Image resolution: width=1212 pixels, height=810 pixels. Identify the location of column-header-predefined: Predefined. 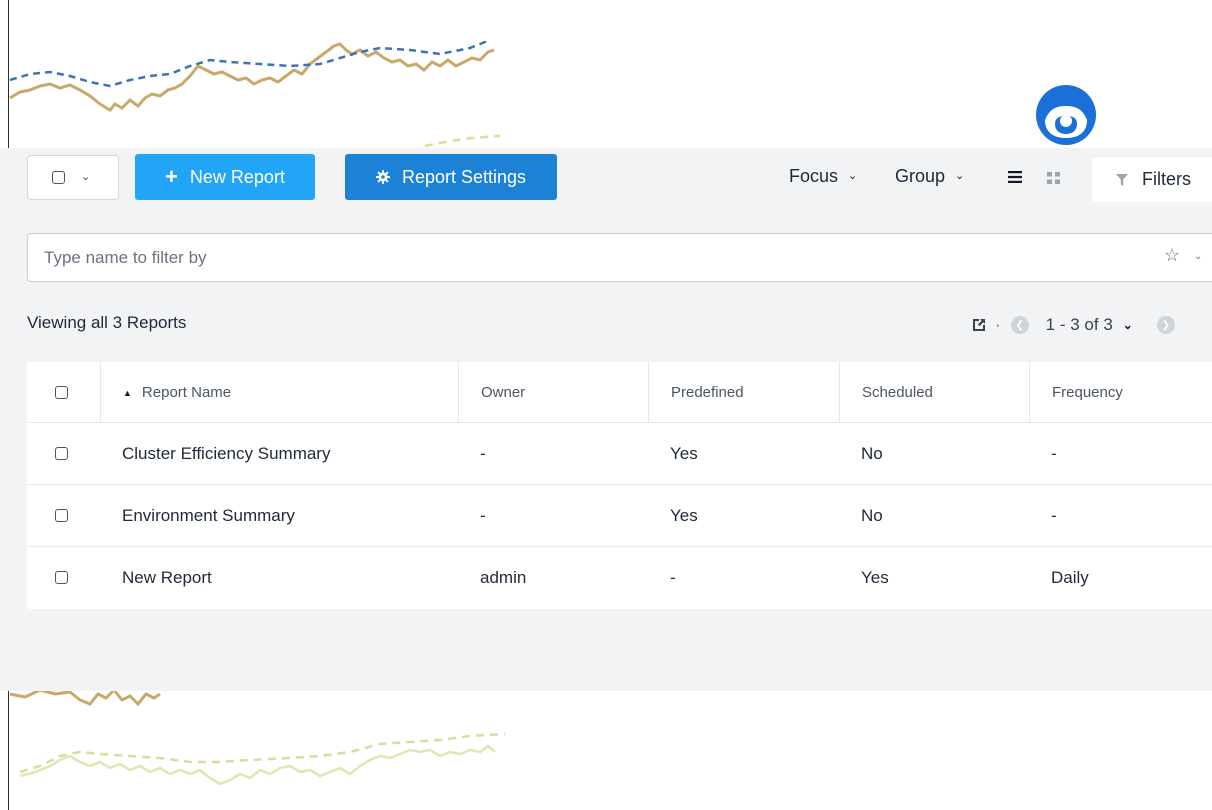
(743, 392).